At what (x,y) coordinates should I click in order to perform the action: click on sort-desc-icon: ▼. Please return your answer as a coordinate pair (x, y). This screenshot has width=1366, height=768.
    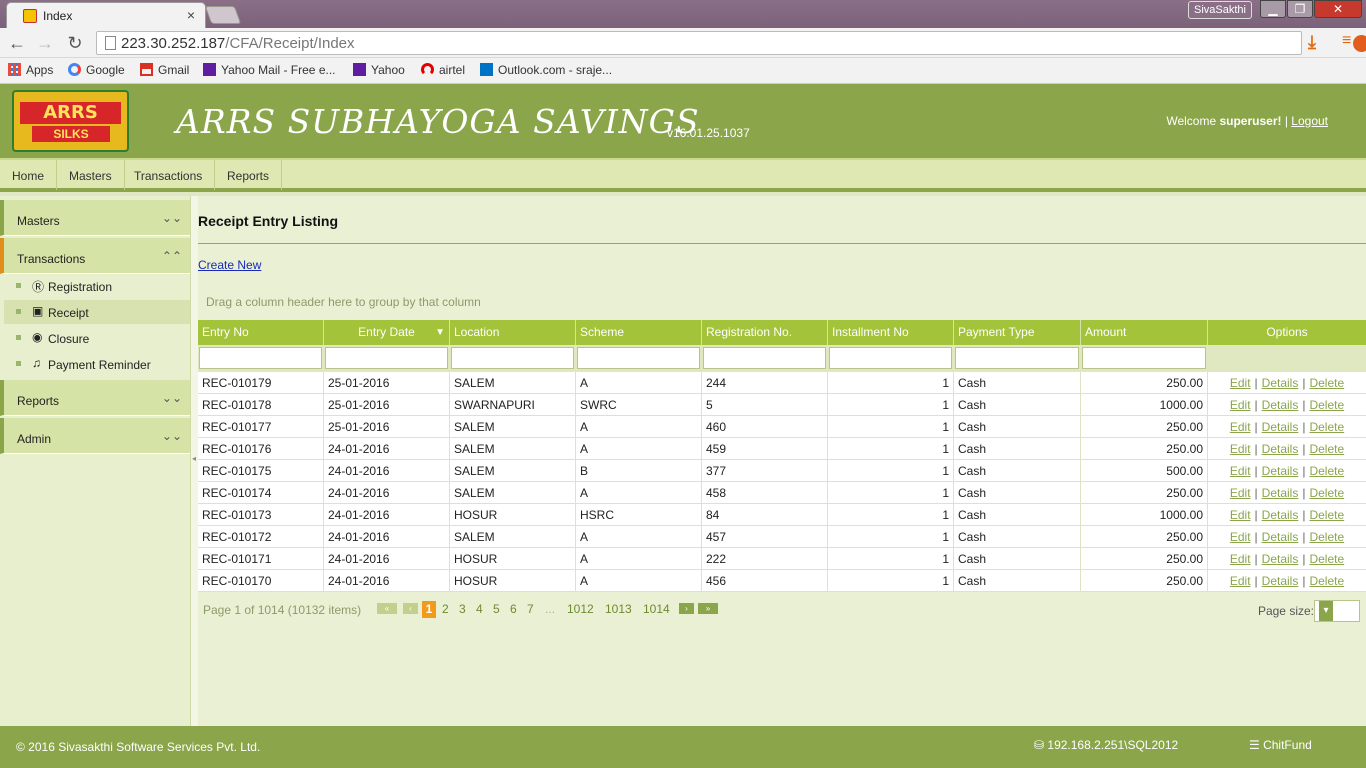
    Looking at the image, I should click on (440, 332).